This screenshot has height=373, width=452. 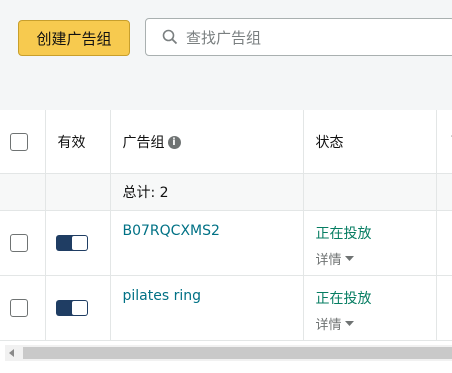 What do you see at coordinates (145, 193) in the screenshot?
I see `total-label: 总计: 2` at bounding box center [145, 193].